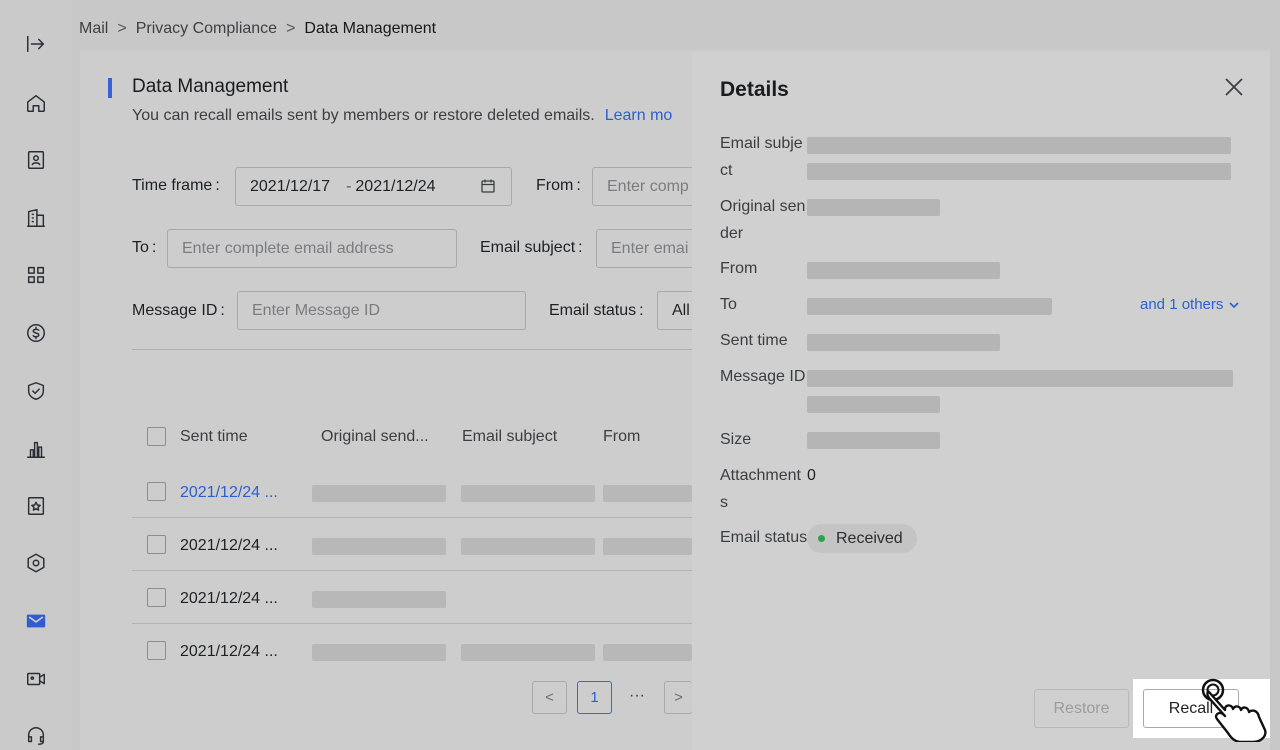 This screenshot has height=750, width=1280. I want to click on message-id-input: Enter Message ID, so click(381, 310).